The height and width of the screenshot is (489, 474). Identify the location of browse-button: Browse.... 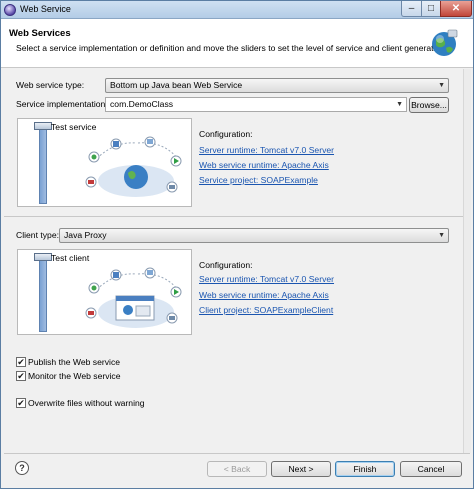
(429, 105).